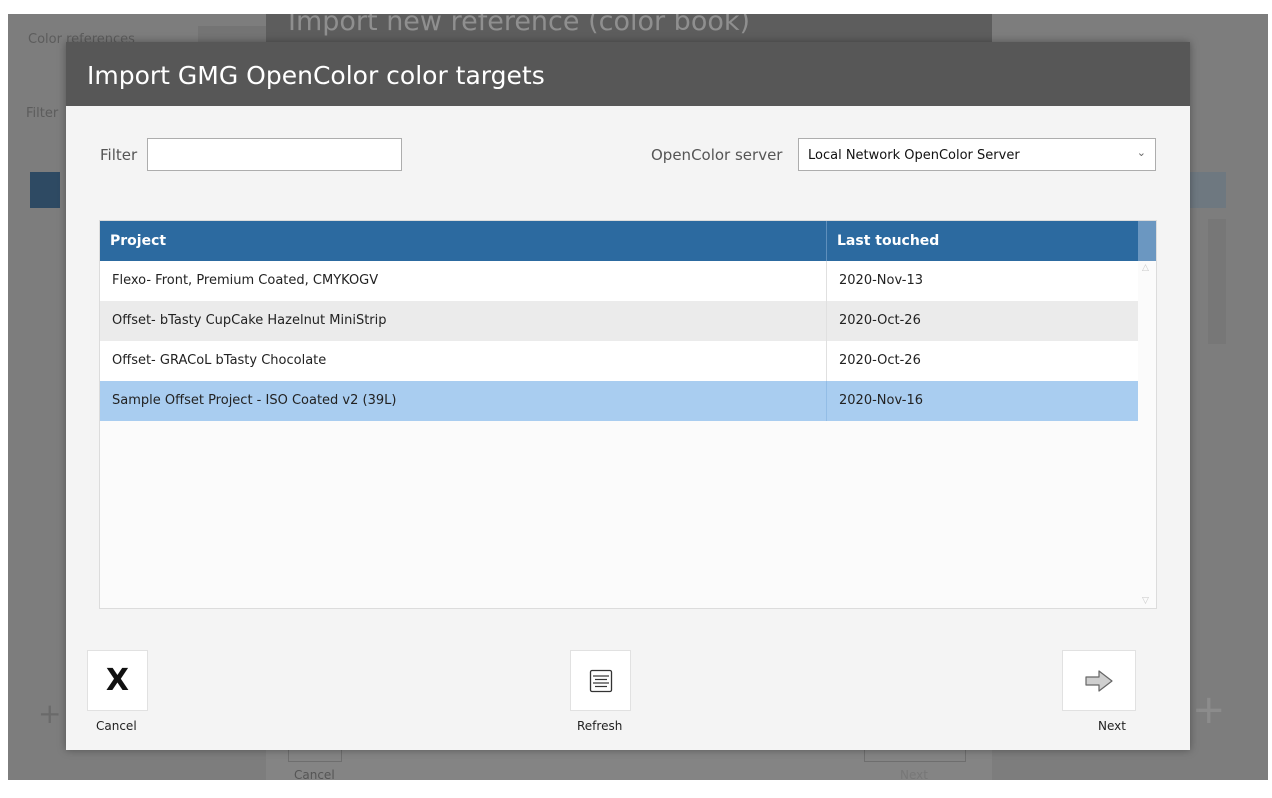 The image size is (1272, 798). What do you see at coordinates (42, 113) in the screenshot?
I see `background-filter-label: Filter` at bounding box center [42, 113].